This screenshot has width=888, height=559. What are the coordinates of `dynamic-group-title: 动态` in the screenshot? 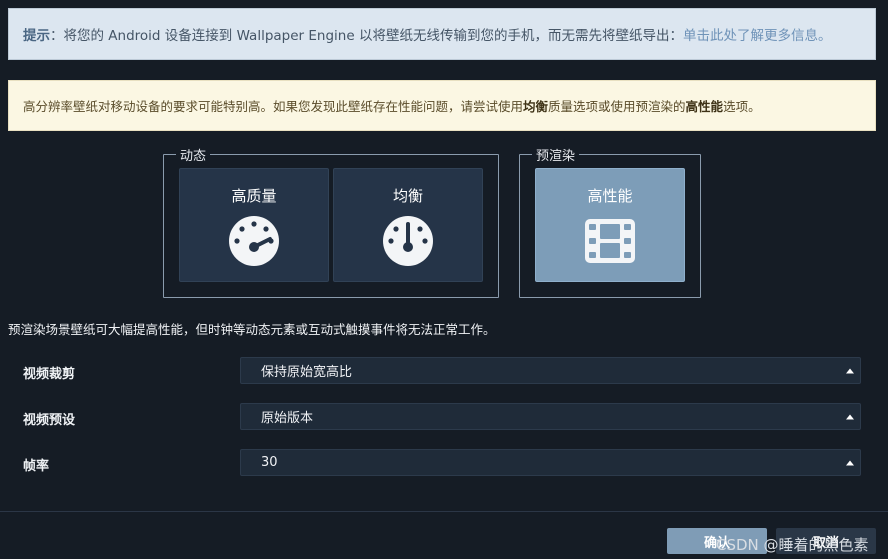 It's located at (193, 156).